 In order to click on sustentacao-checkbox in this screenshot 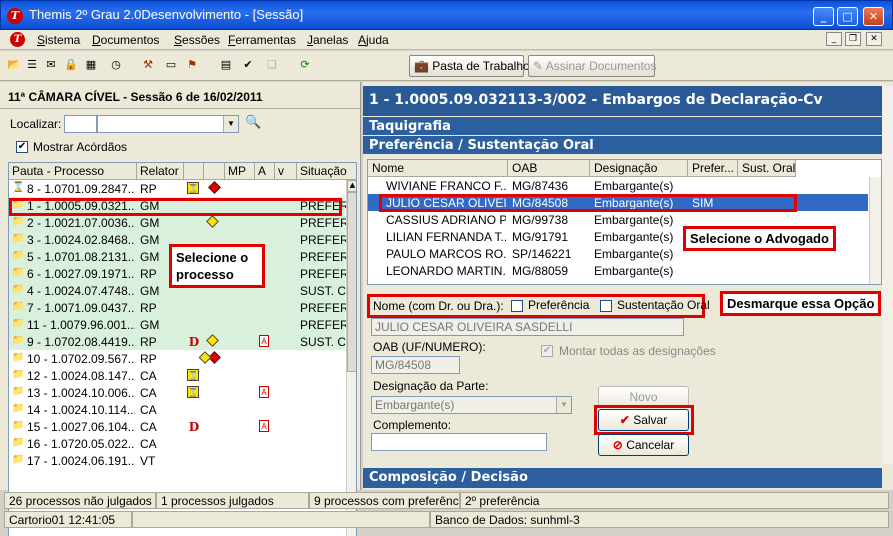, I will do `click(606, 306)`.